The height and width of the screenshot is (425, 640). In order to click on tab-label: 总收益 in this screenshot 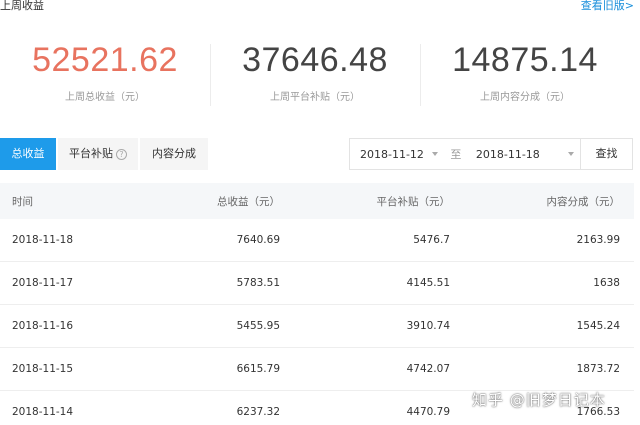, I will do `click(28, 153)`.